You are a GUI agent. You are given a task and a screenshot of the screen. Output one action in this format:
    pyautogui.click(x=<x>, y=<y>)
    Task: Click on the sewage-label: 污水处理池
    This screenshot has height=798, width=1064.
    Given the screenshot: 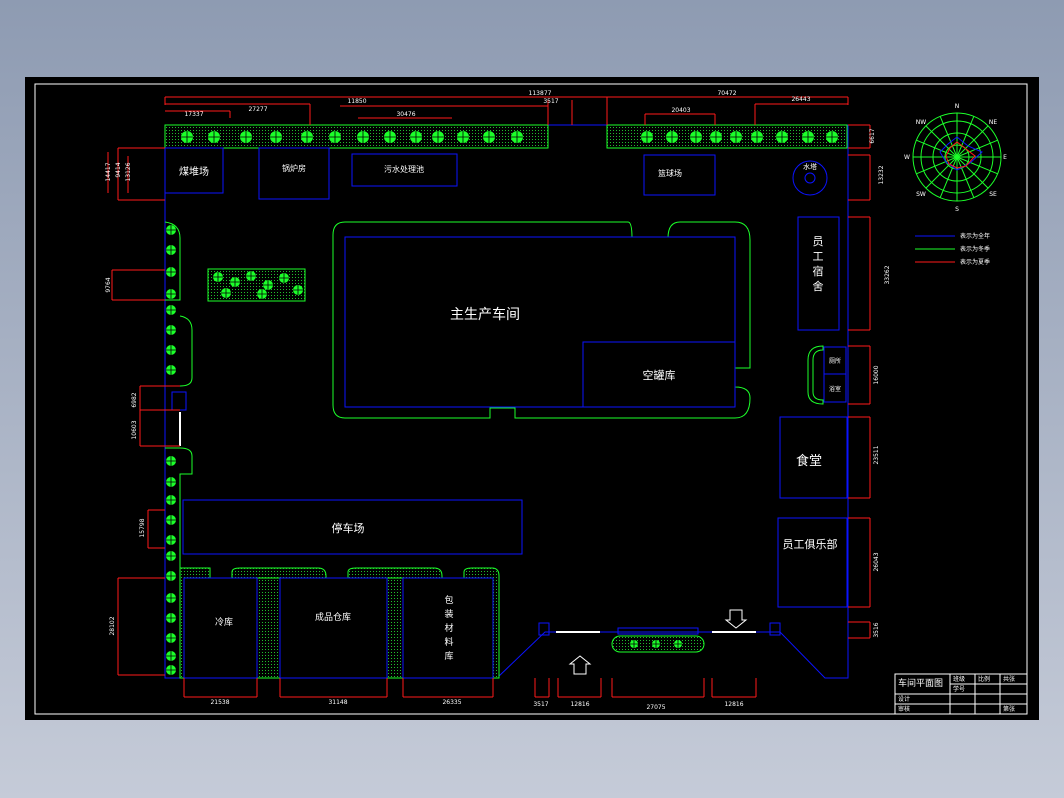 What is the action you would take?
    pyautogui.click(x=404, y=169)
    